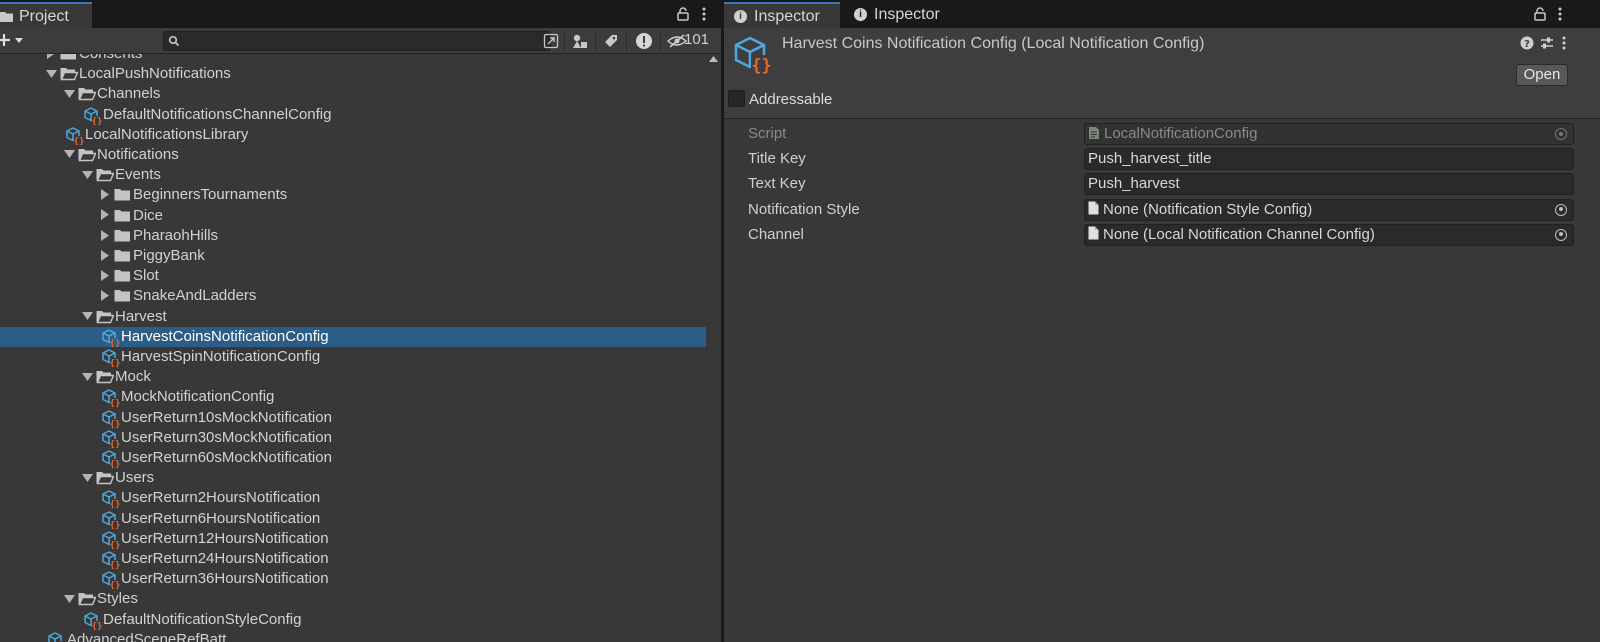  What do you see at coordinates (353, 317) in the screenshot?
I see `folder-item: Harvest` at bounding box center [353, 317].